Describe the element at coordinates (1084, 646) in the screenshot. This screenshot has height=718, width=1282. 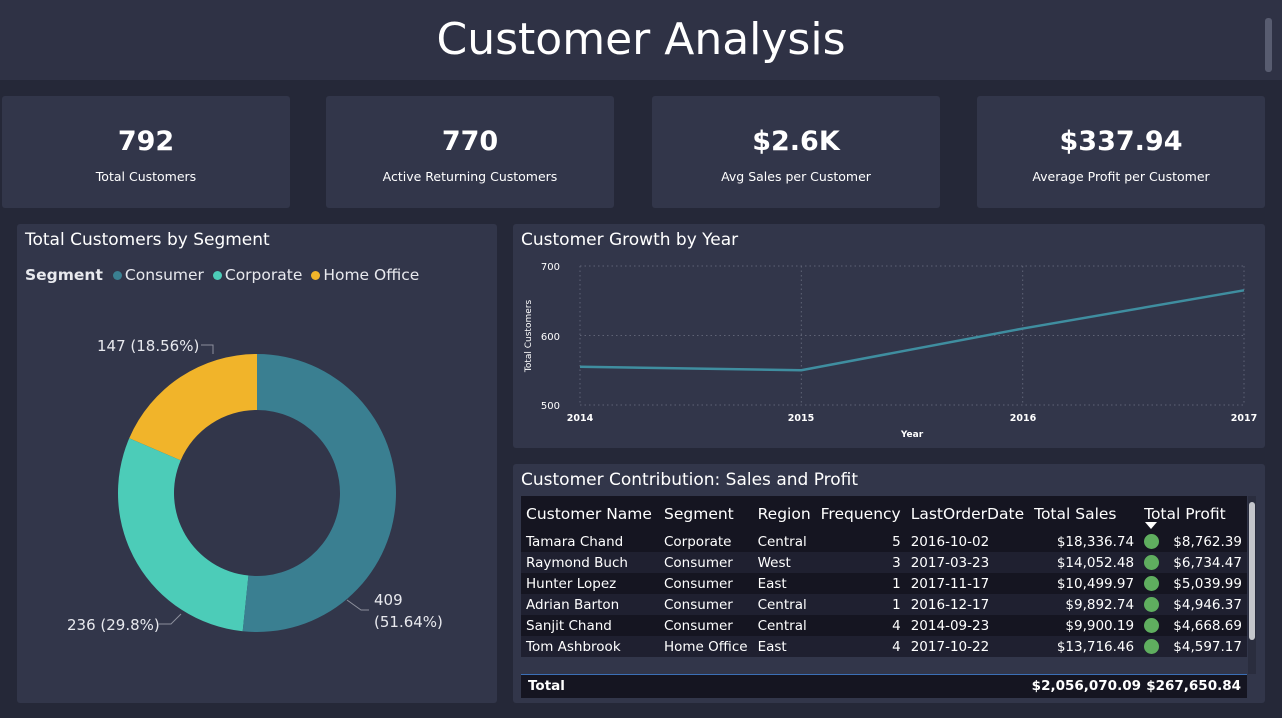
I see `cell-total-sales: $13,716.46` at that location.